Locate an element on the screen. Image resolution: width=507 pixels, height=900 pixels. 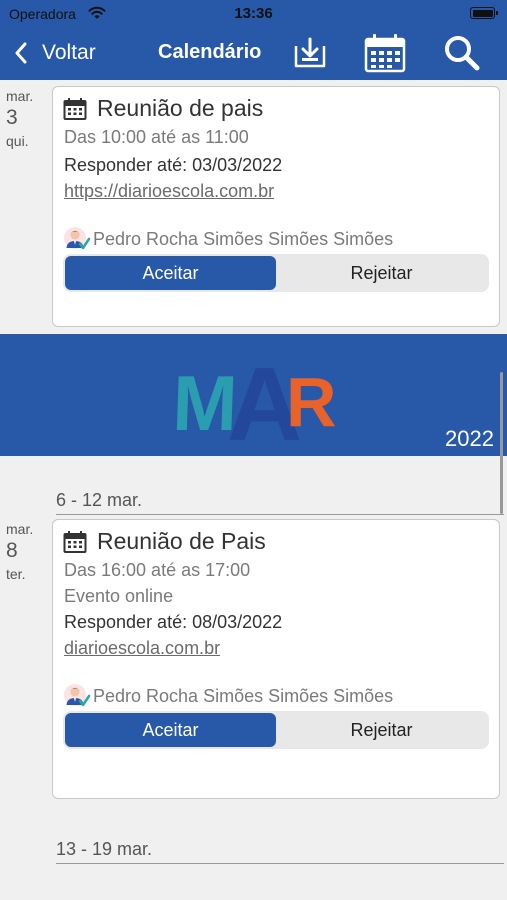
event-title-row: Reunião de Pais is located at coordinates (164, 541).